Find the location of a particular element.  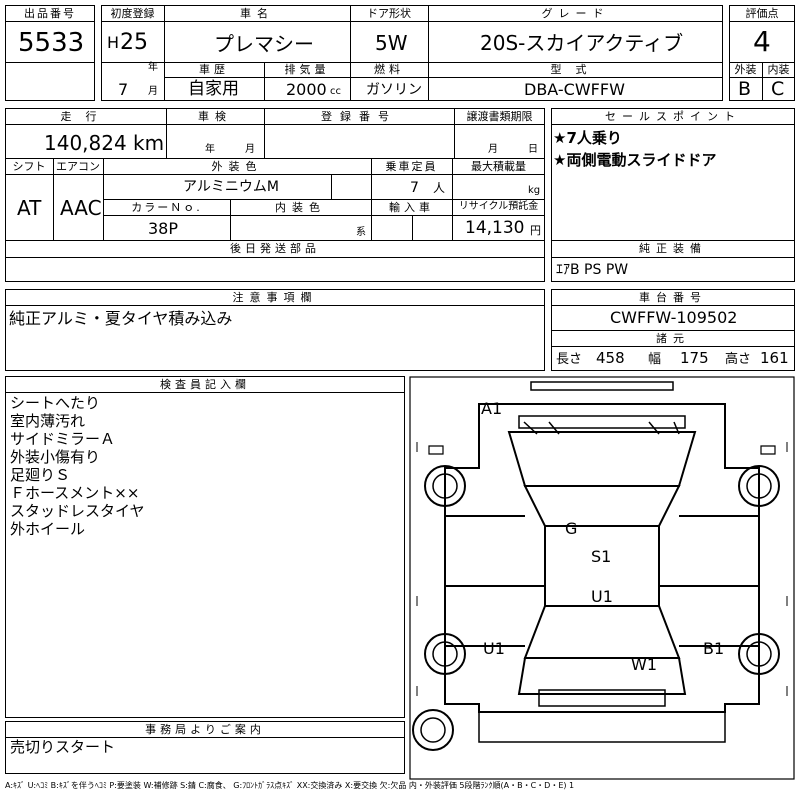

exterior-header: 外装 is located at coordinates (745, 69).